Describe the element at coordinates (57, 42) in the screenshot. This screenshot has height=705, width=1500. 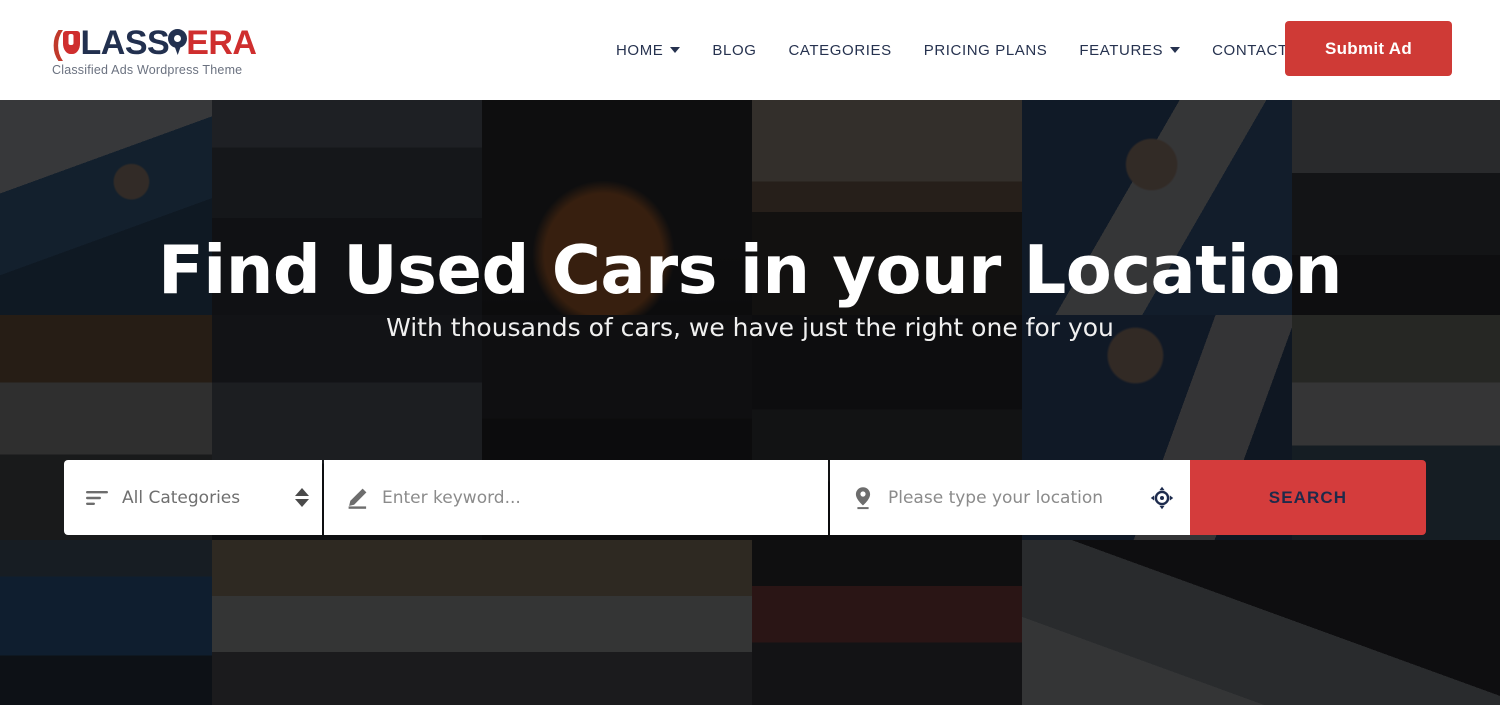
I see `logo-bracket: (` at that location.